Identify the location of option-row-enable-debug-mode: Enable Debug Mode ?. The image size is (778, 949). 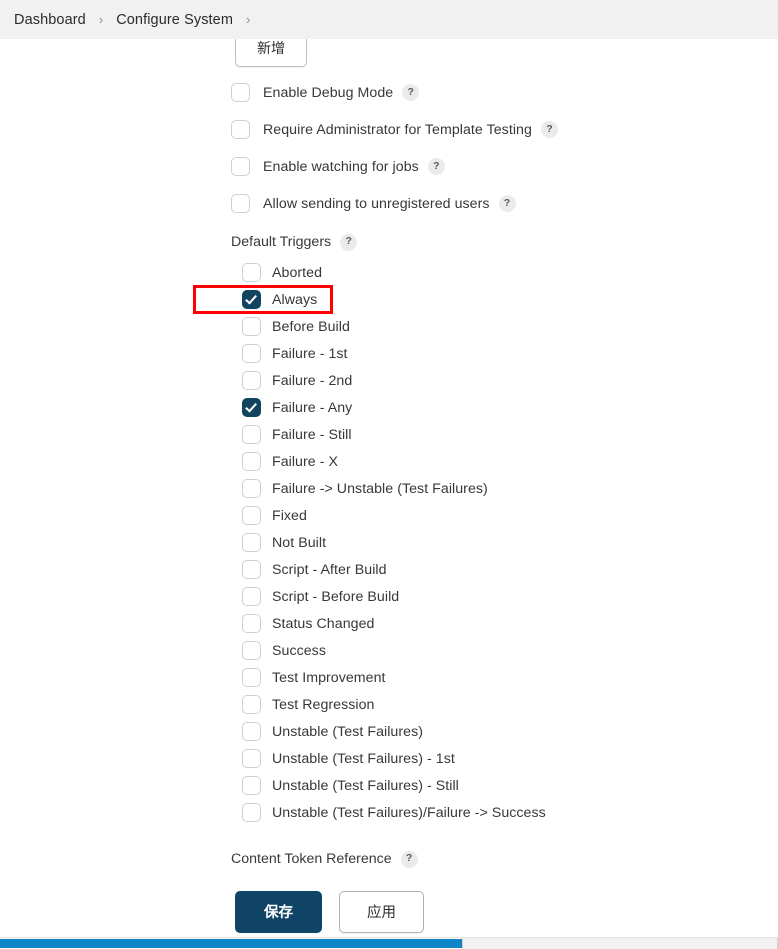
(504, 92).